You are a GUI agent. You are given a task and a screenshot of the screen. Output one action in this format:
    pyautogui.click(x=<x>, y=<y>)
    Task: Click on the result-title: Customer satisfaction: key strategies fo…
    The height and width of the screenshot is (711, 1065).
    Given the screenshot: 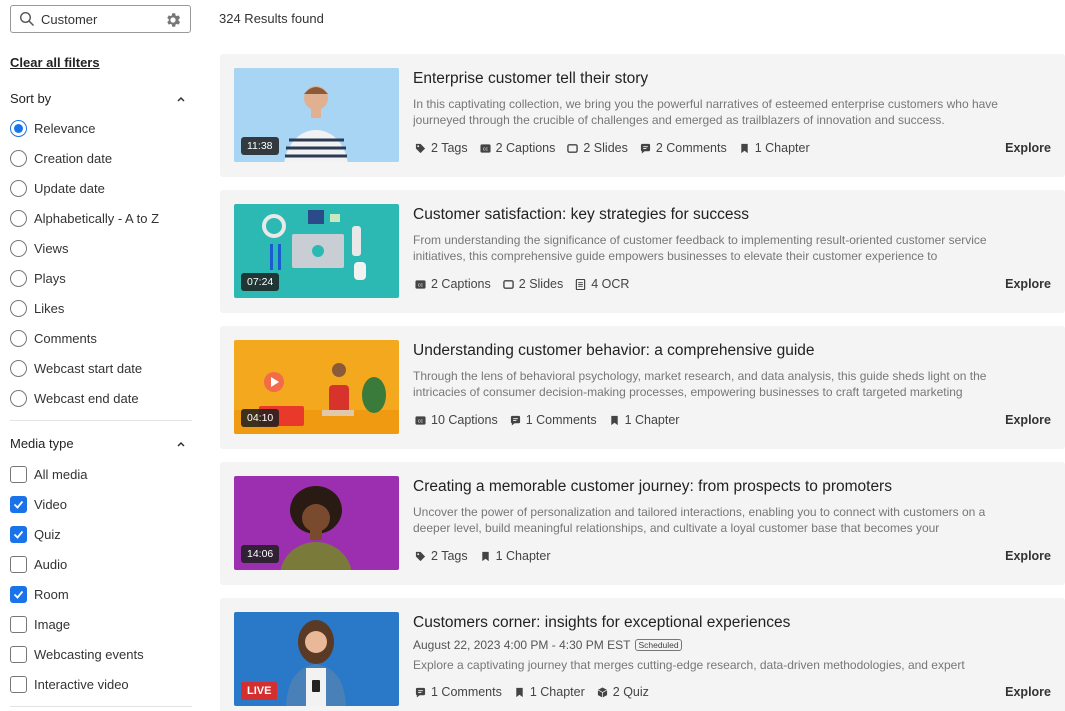 What is the action you would take?
    pyautogui.click(x=581, y=215)
    